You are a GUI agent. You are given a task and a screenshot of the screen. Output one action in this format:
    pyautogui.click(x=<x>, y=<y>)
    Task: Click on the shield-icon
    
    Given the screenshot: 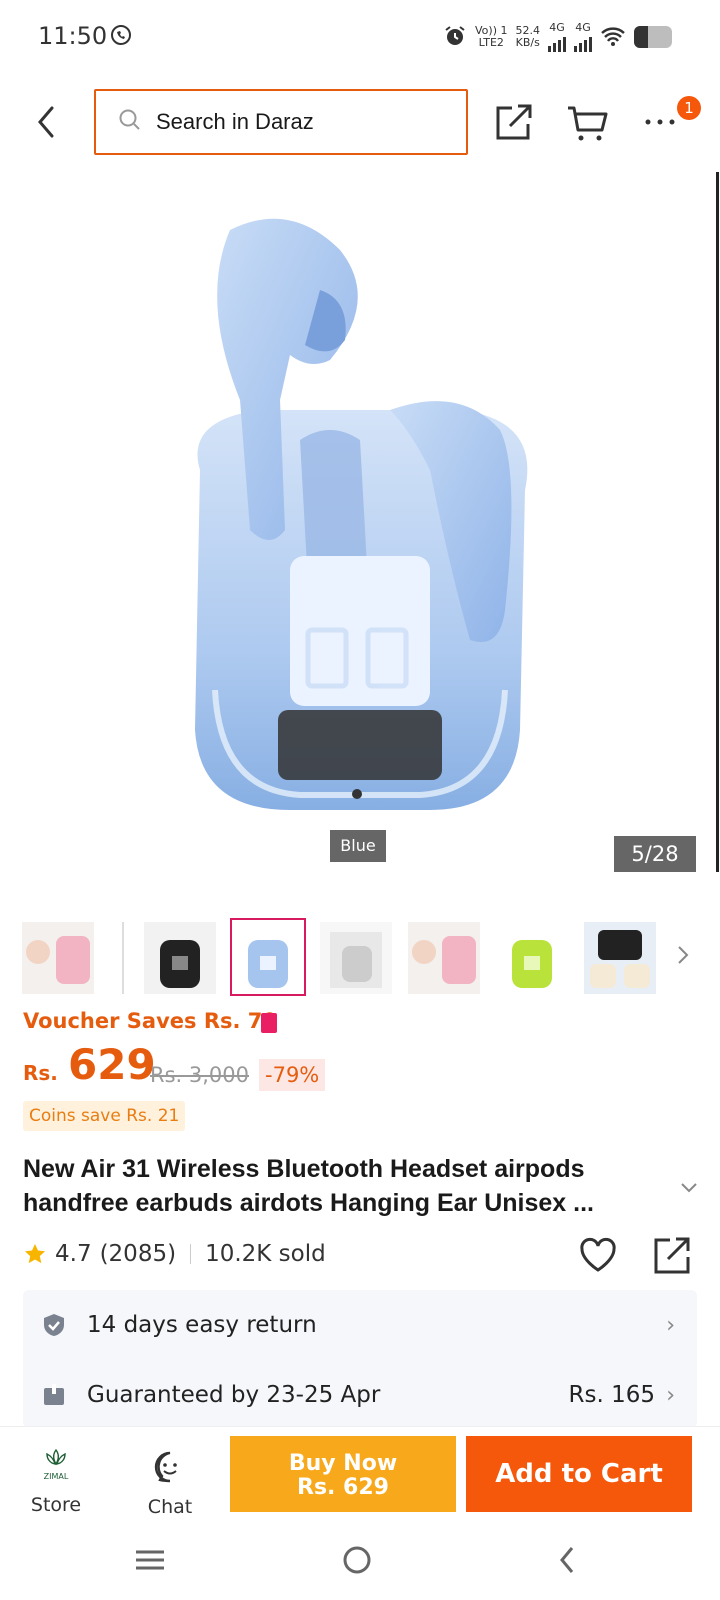 What is the action you would take?
    pyautogui.click(x=54, y=1325)
    